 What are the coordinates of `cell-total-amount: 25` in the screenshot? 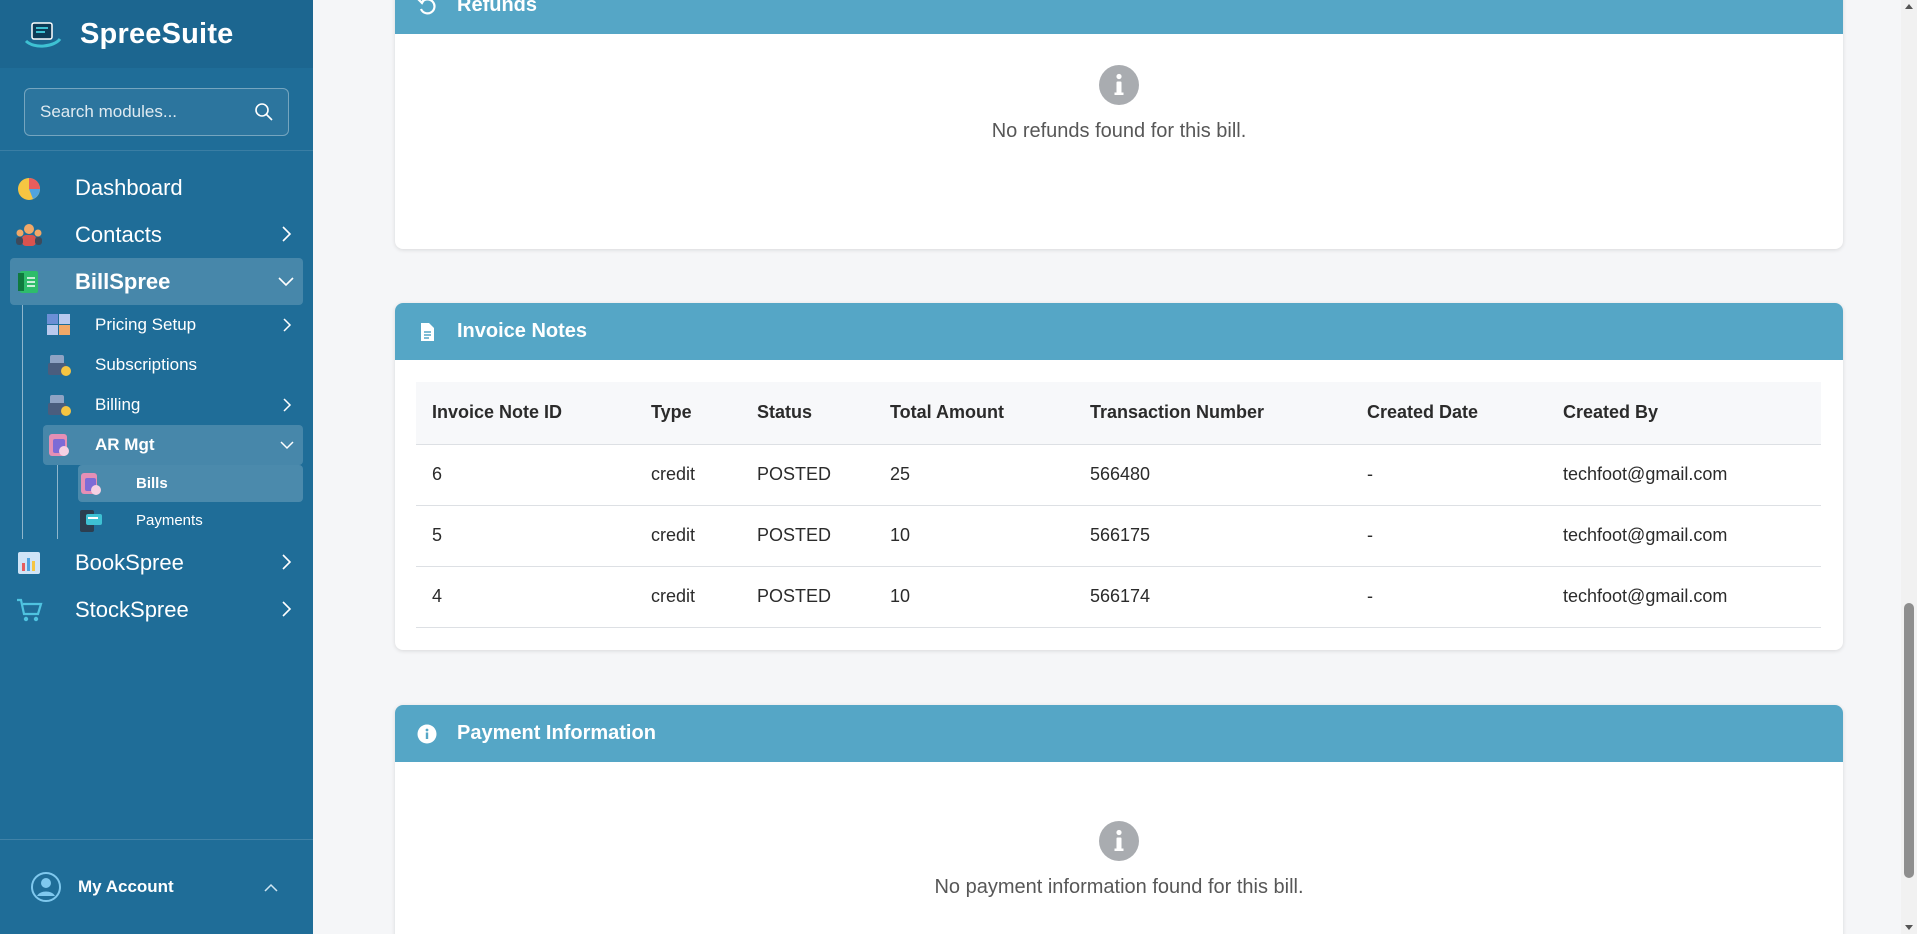 It's located at (974, 475).